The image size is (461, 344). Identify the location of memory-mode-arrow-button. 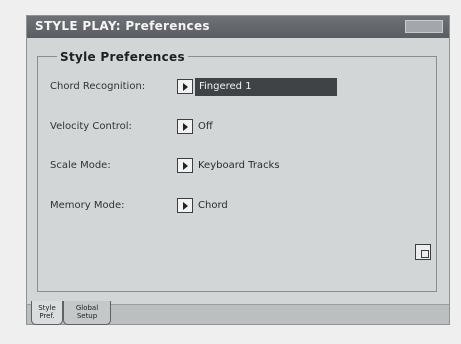
(185, 205).